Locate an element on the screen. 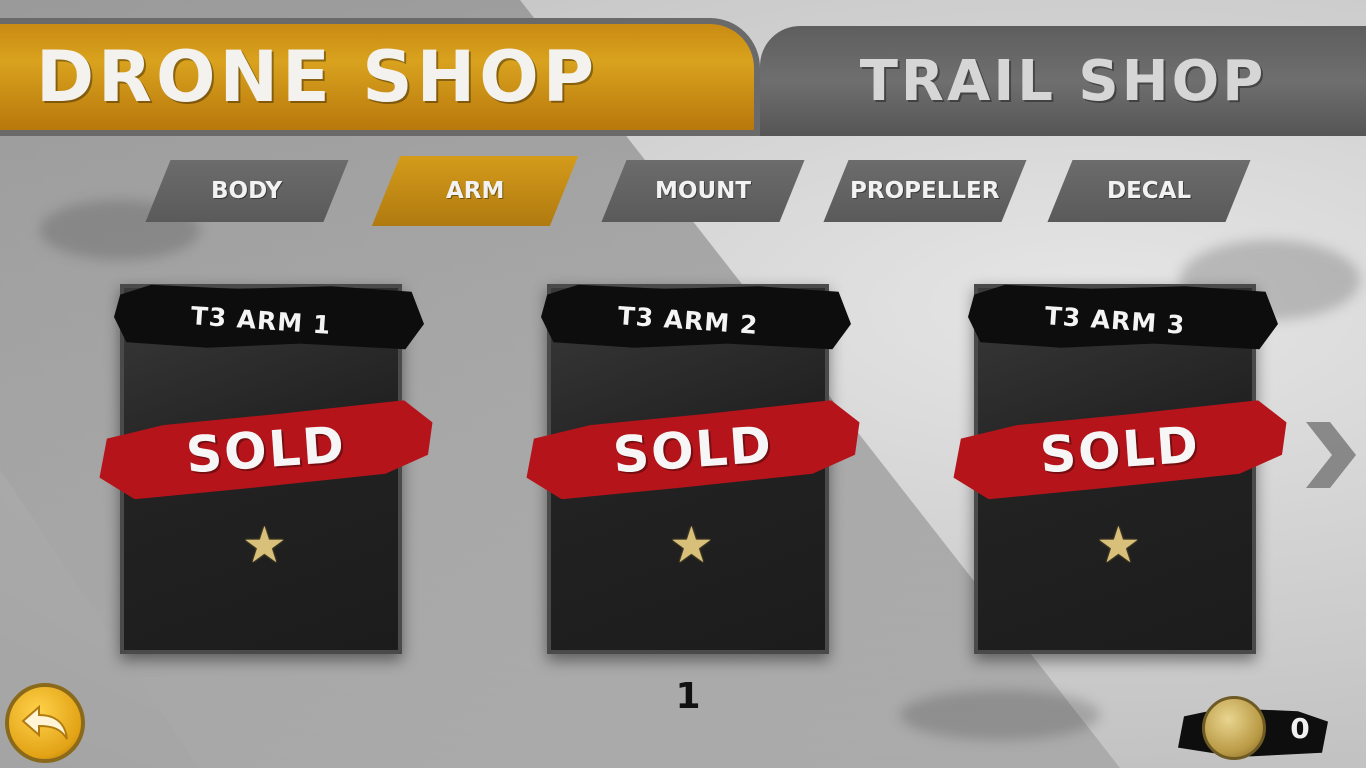  tab-drone-shop: DRONE SHOP is located at coordinates (380, 77).